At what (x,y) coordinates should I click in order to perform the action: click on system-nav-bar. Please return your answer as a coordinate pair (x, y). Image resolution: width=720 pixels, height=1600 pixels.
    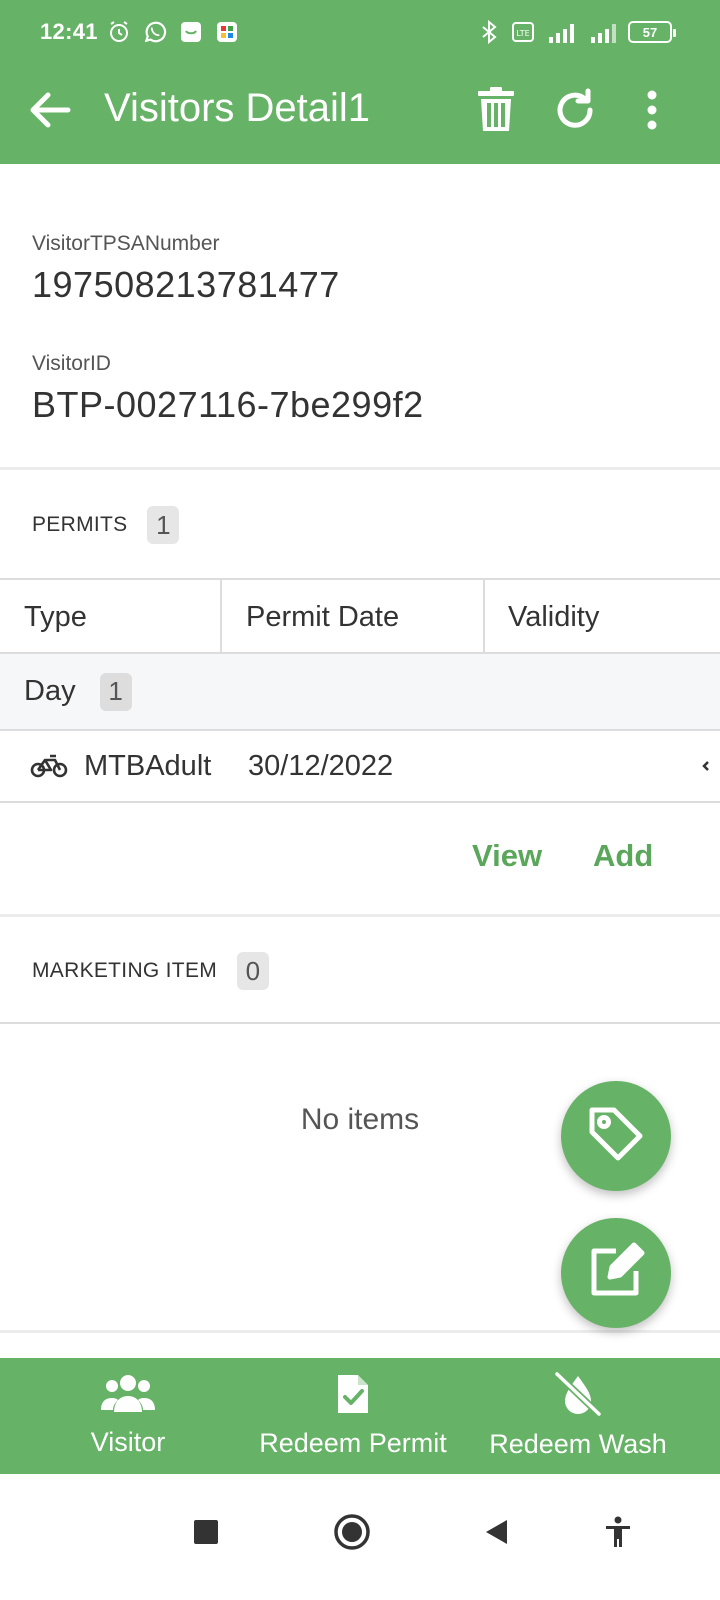
    Looking at the image, I should click on (360, 1537).